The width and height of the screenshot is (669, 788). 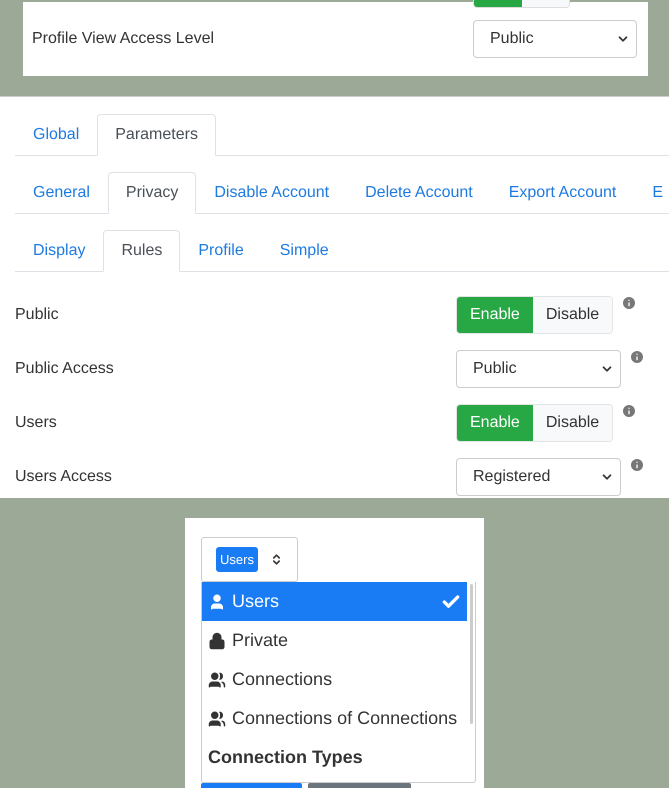 What do you see at coordinates (217, 641) in the screenshot?
I see `lock-icon` at bounding box center [217, 641].